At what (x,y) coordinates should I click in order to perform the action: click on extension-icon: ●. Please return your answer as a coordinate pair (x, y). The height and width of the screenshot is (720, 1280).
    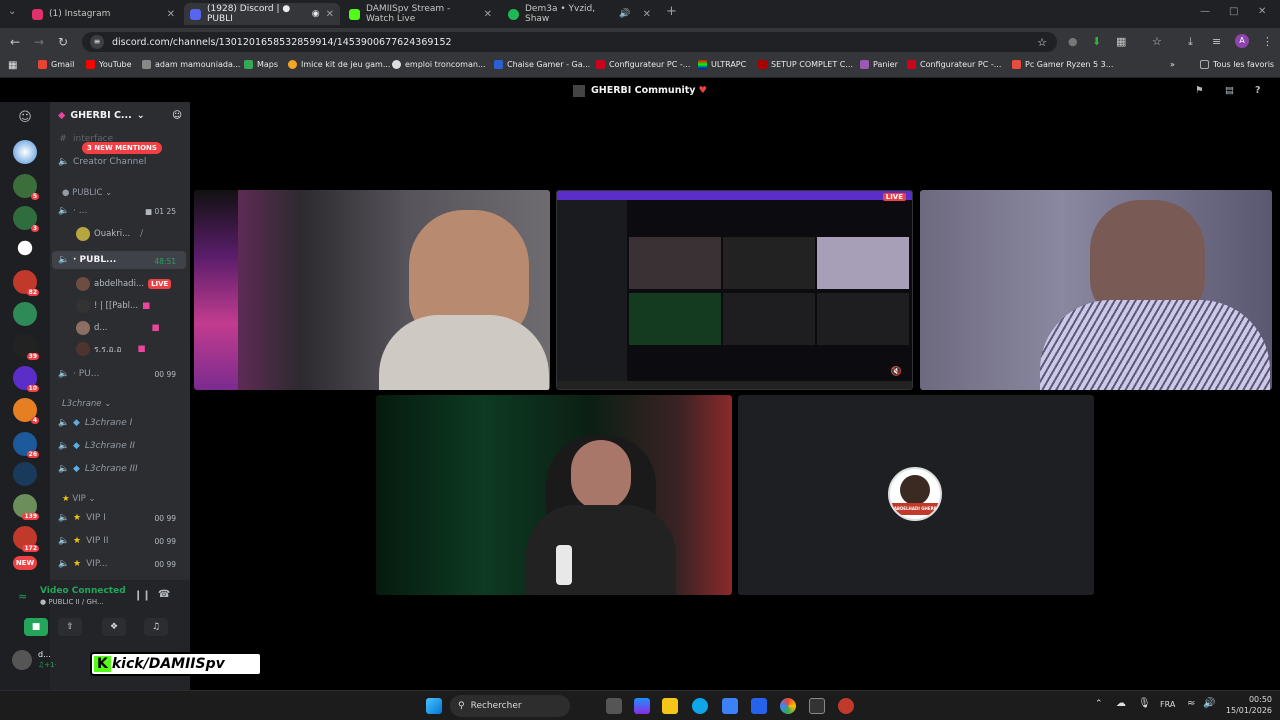
    Looking at the image, I should click on (1073, 41).